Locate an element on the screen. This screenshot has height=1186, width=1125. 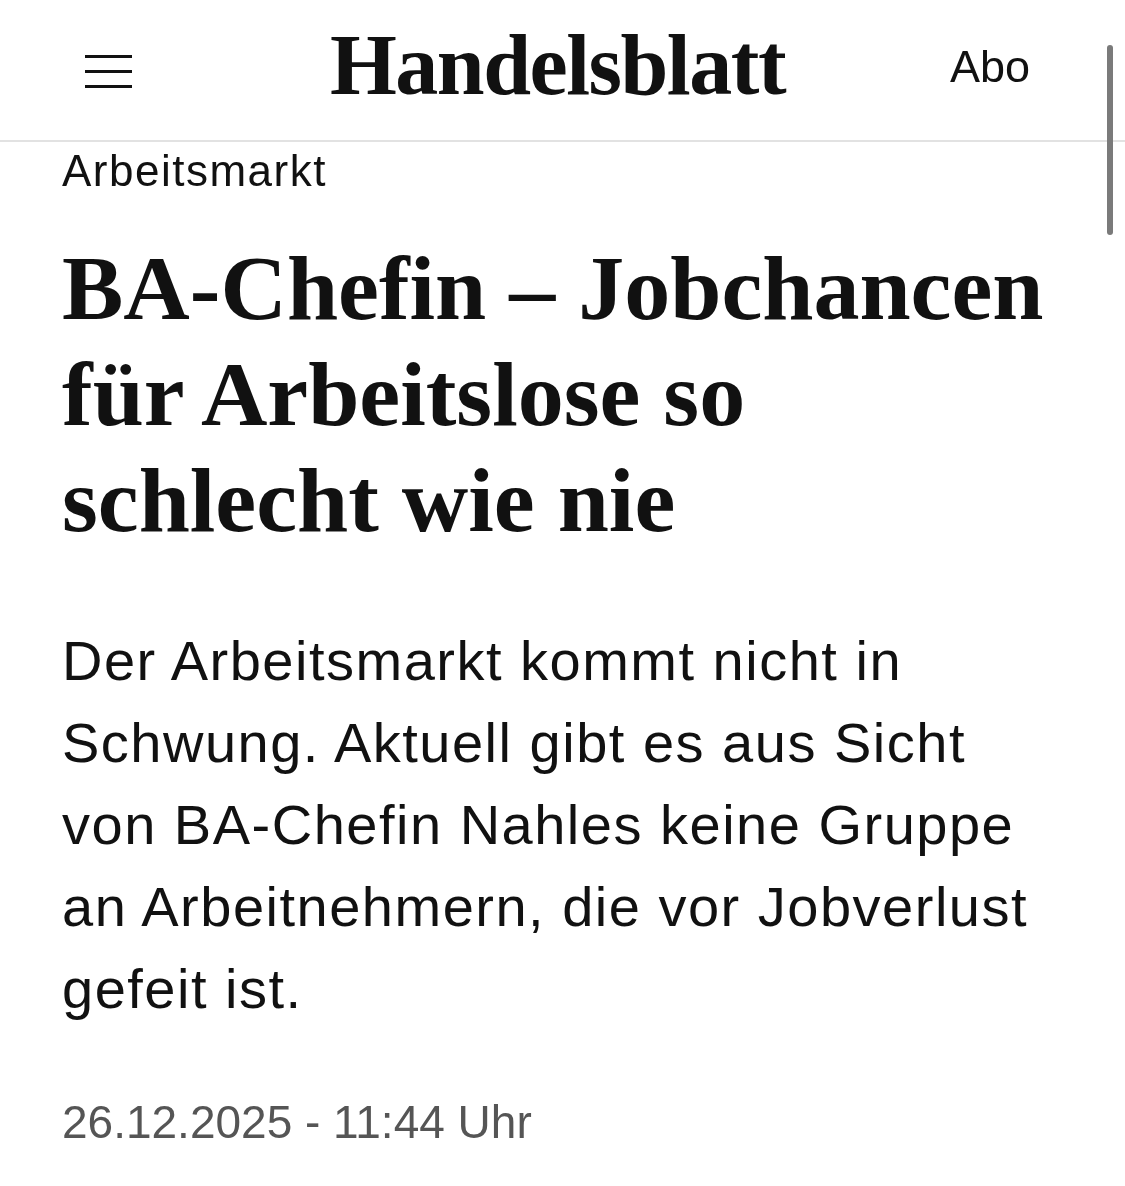
scrollbar-thumb is located at coordinates (1110, 140).